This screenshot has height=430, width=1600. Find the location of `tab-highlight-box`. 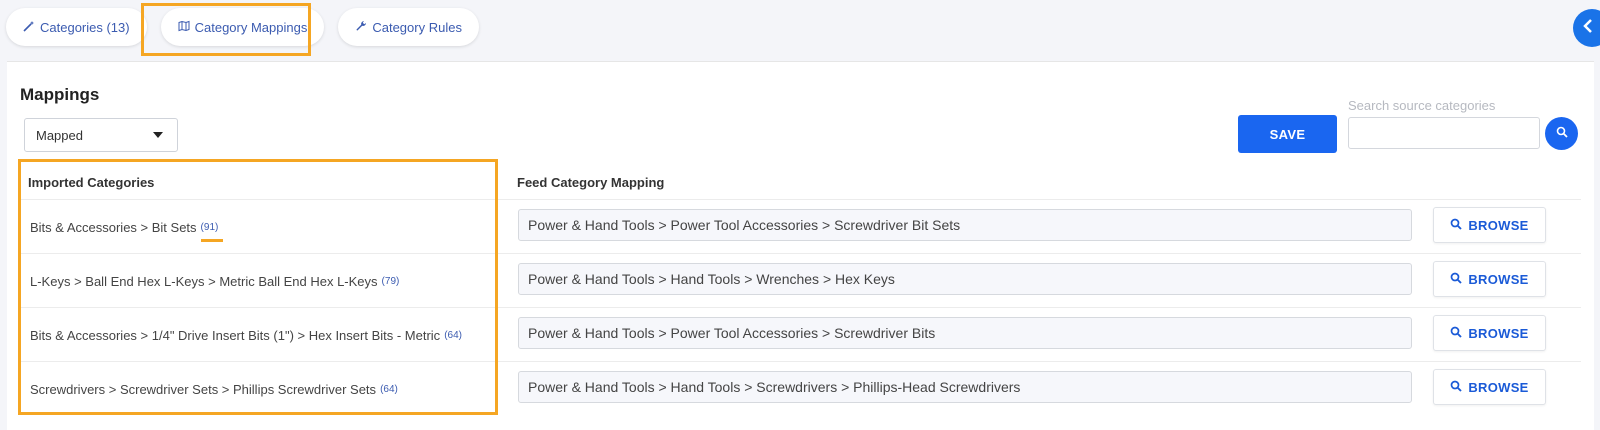

tab-highlight-box is located at coordinates (226, 29).